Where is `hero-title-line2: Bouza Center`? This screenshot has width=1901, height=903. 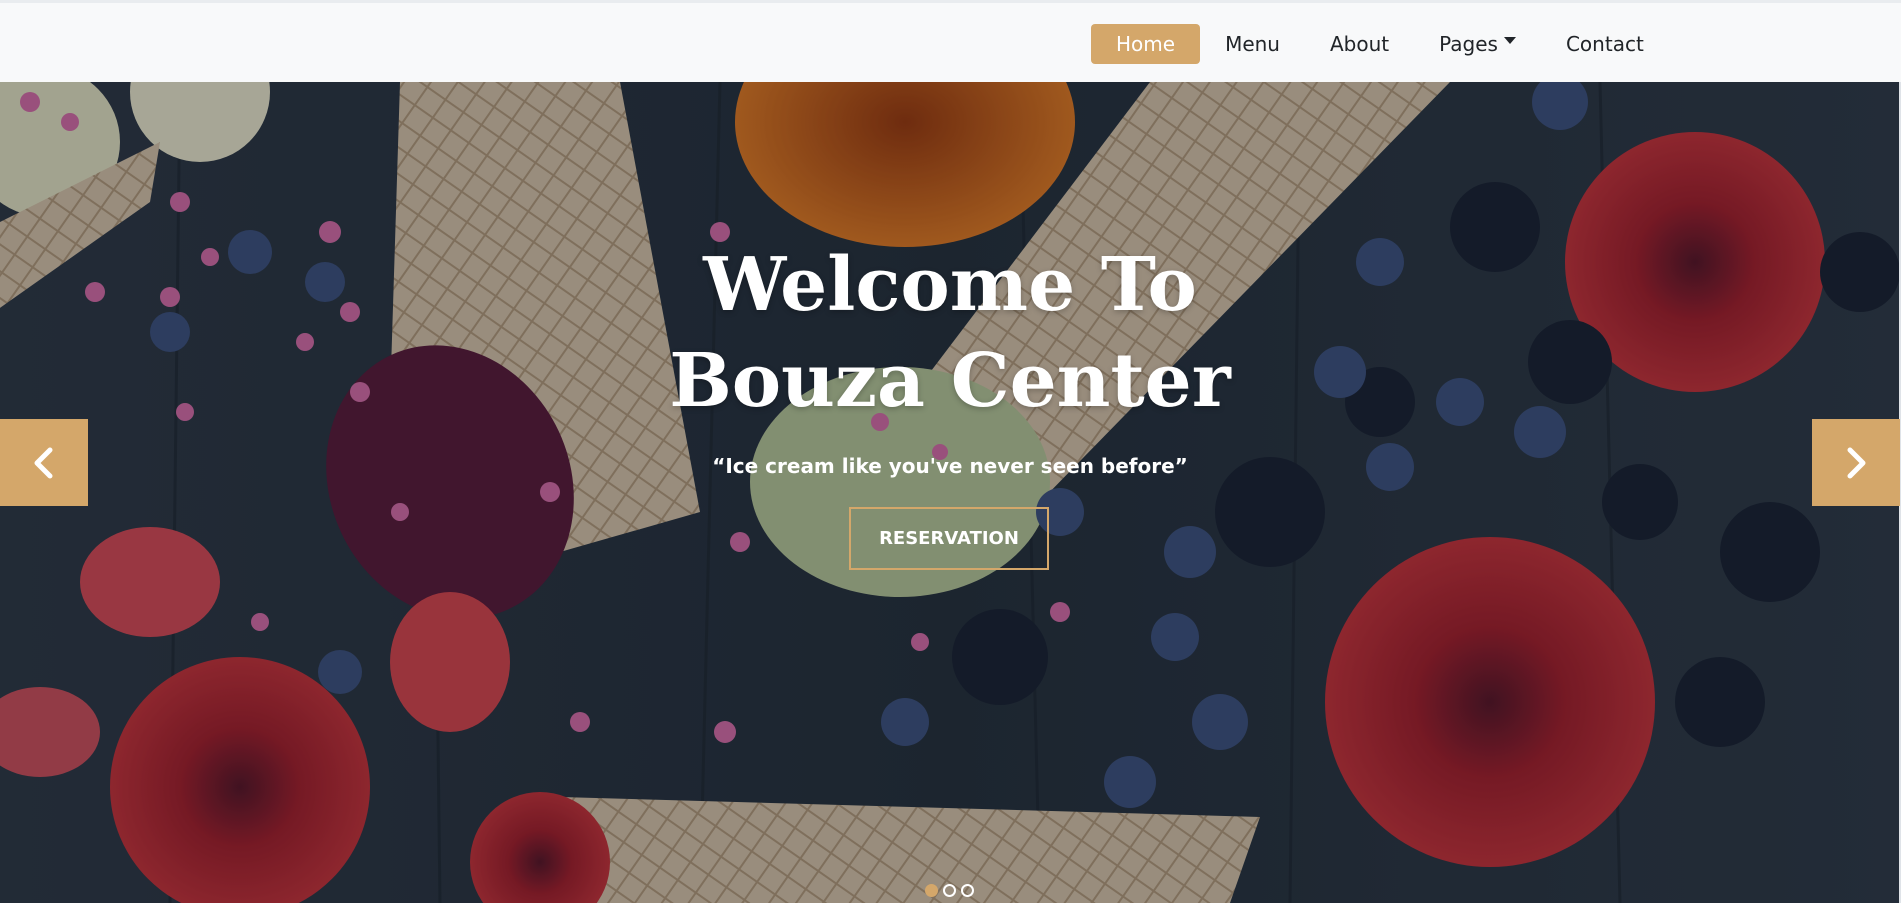 hero-title-line2: Bouza Center is located at coordinates (950, 381).